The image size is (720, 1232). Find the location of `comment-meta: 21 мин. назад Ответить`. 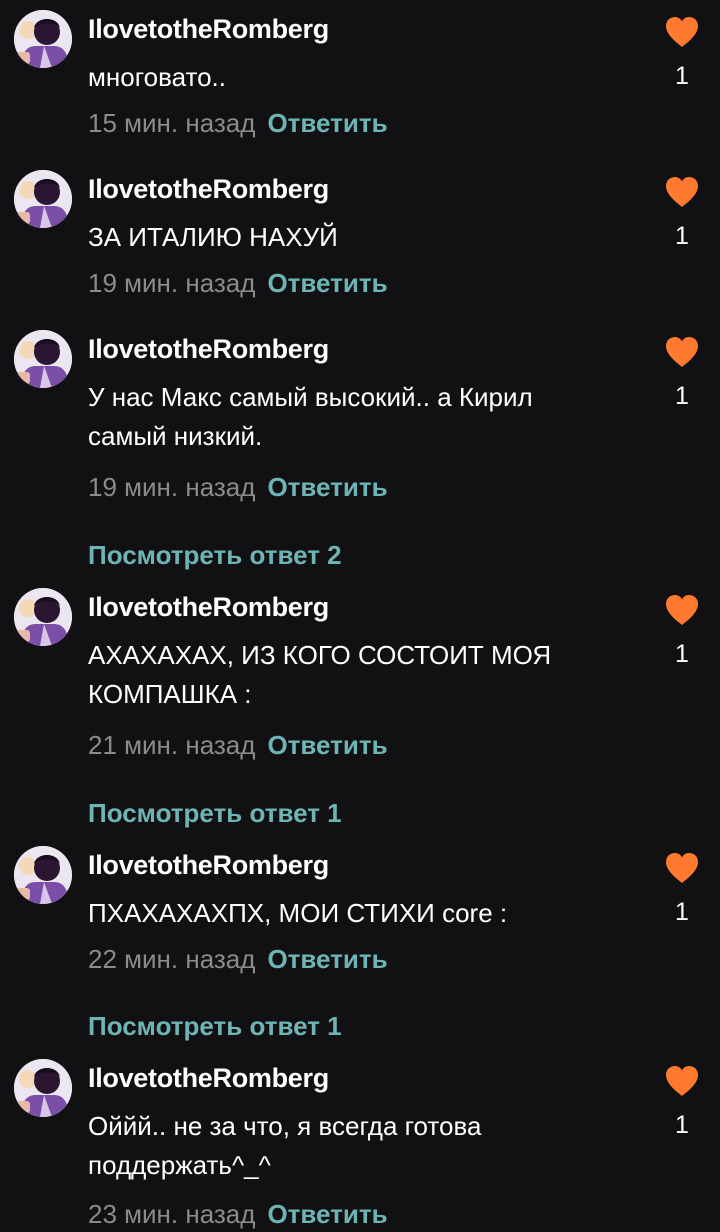

comment-meta: 21 мин. назад Ответить is located at coordinates (238, 745).